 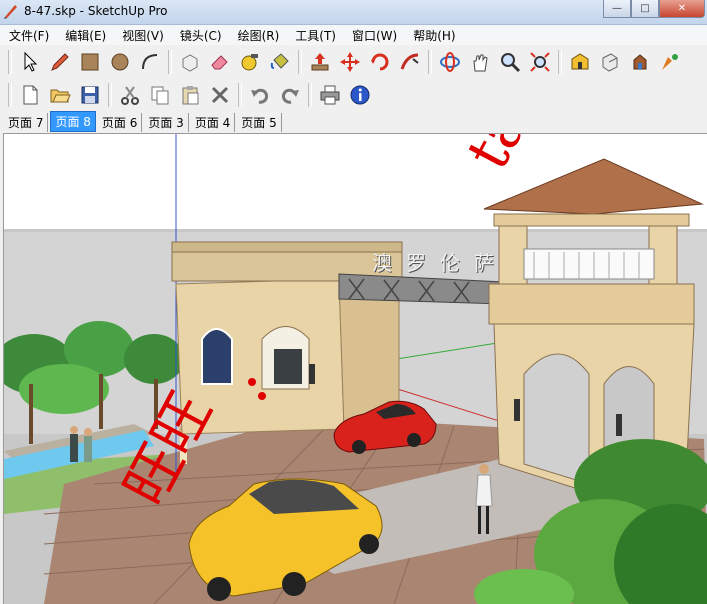 I want to click on tab-scene-6: 页面 6, so click(x=120, y=122).